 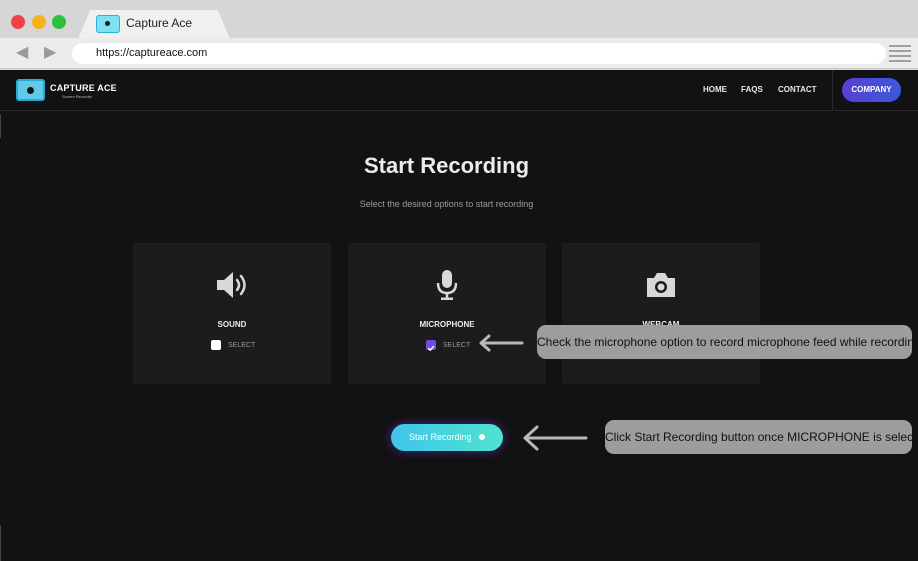 What do you see at coordinates (50, 53) in the screenshot?
I see `forward-arrow-icon: ▶` at bounding box center [50, 53].